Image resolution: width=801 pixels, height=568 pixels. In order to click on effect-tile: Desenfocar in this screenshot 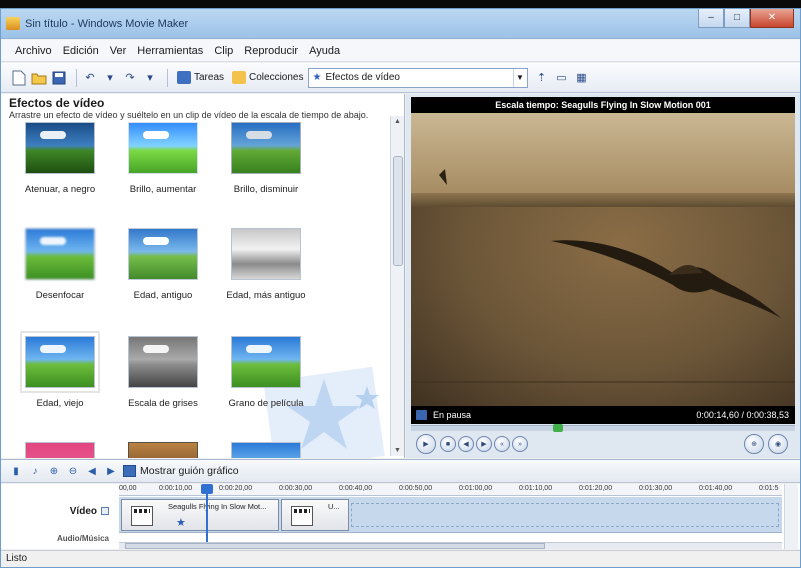, I will do `click(60, 264)`.